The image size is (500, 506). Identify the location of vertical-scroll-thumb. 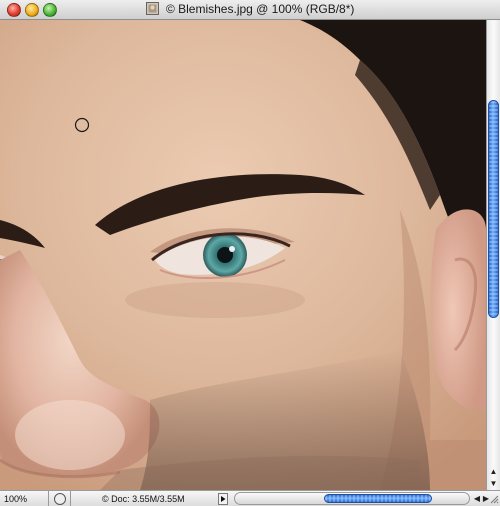
(493, 209).